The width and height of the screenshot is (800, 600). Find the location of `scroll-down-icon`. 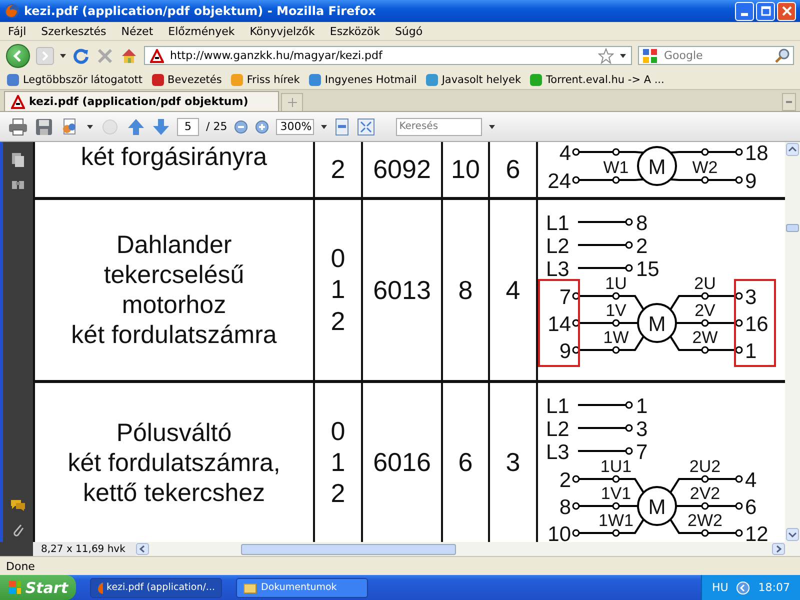

scroll-down-icon is located at coordinates (792, 534).